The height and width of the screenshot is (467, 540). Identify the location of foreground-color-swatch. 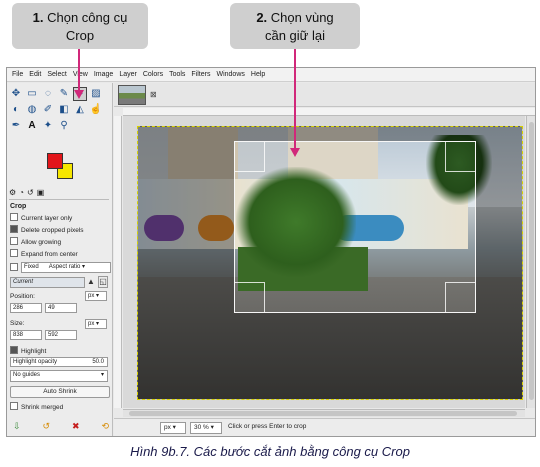
(55, 161).